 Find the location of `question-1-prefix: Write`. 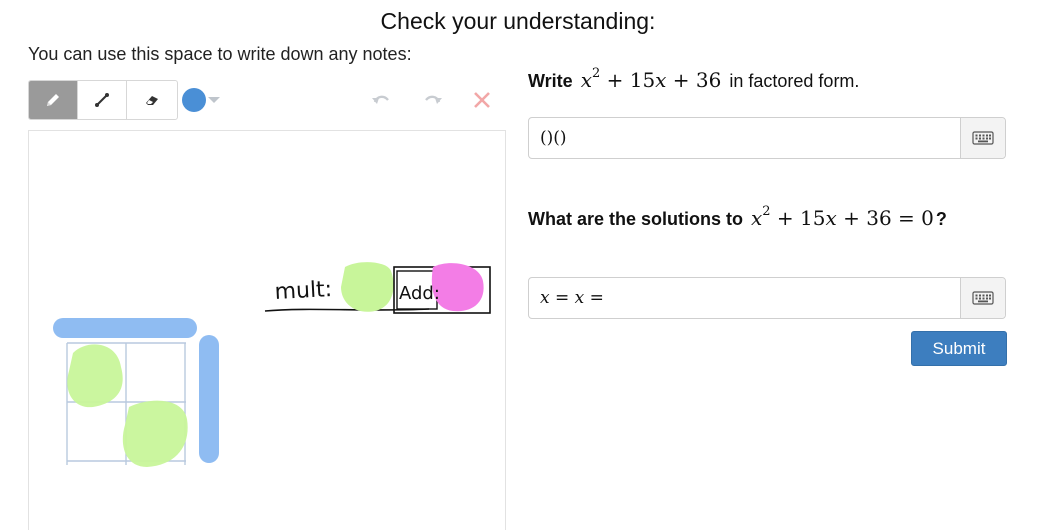

question-1-prefix: Write is located at coordinates (550, 81).